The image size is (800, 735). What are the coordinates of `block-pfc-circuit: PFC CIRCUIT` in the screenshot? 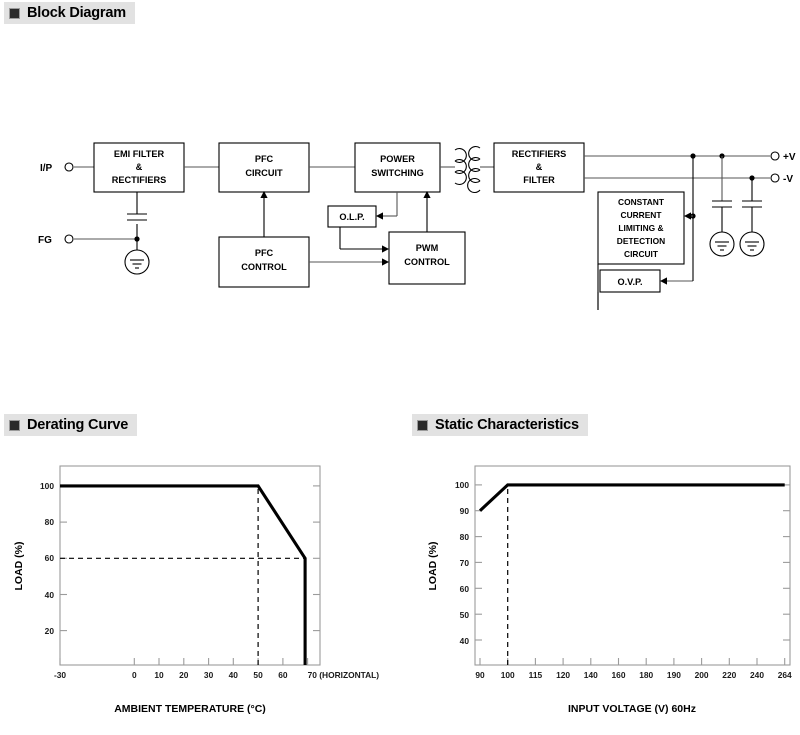 It's located at (264, 167).